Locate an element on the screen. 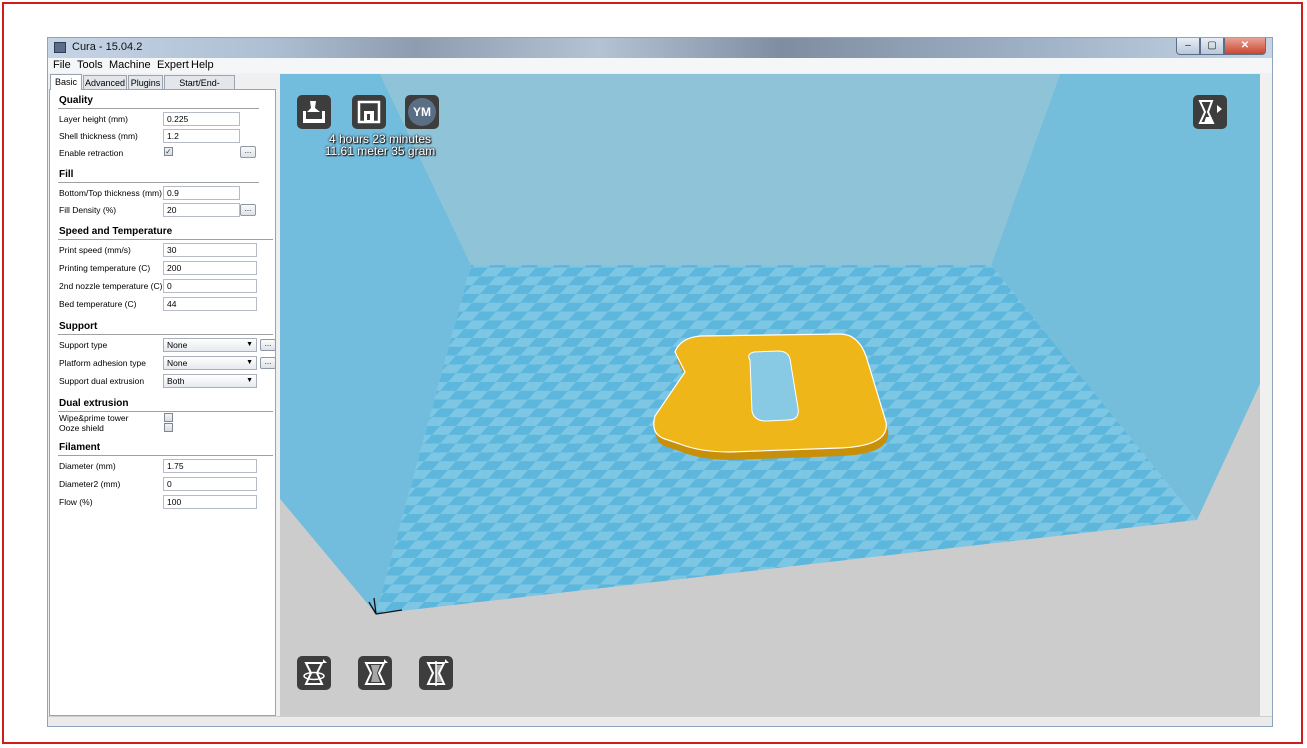 Image resolution: width=1307 pixels, height=748 pixels. support-type-value: None is located at coordinates (177, 345).